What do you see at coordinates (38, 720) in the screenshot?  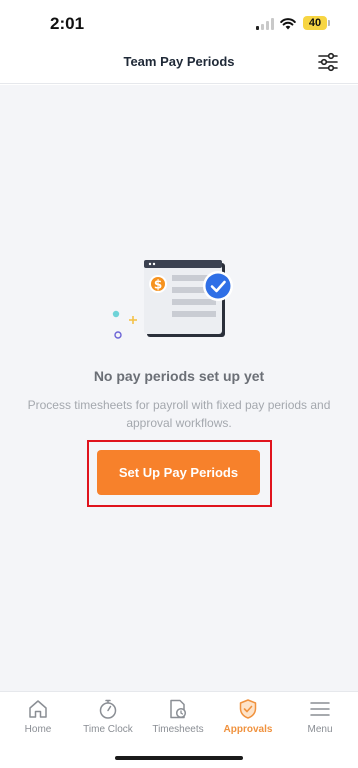 I see `tab-home: Home` at bounding box center [38, 720].